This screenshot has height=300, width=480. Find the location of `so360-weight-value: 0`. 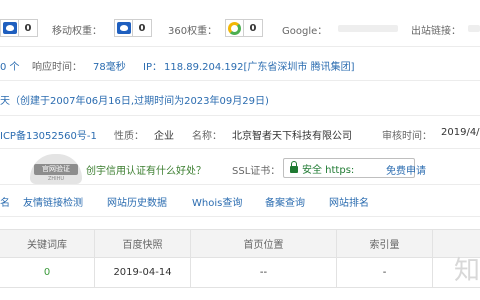

so360-weight-value: 0 is located at coordinates (253, 28).